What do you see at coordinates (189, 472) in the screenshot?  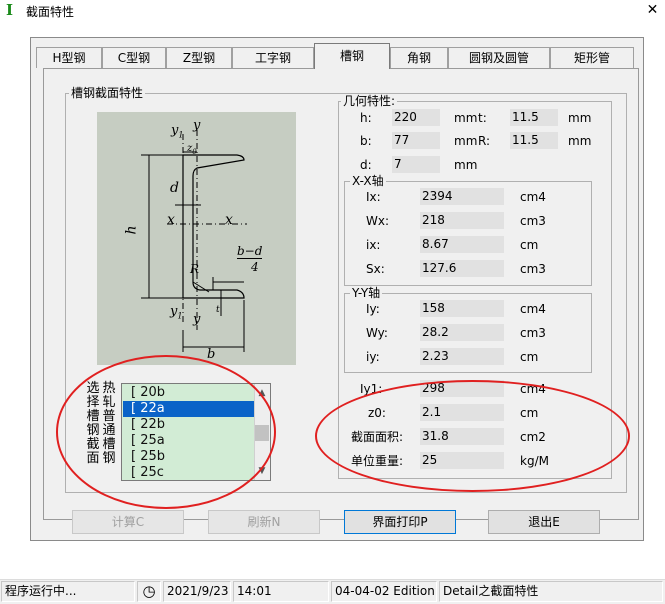 I see `list-item: [ 25c` at bounding box center [189, 472].